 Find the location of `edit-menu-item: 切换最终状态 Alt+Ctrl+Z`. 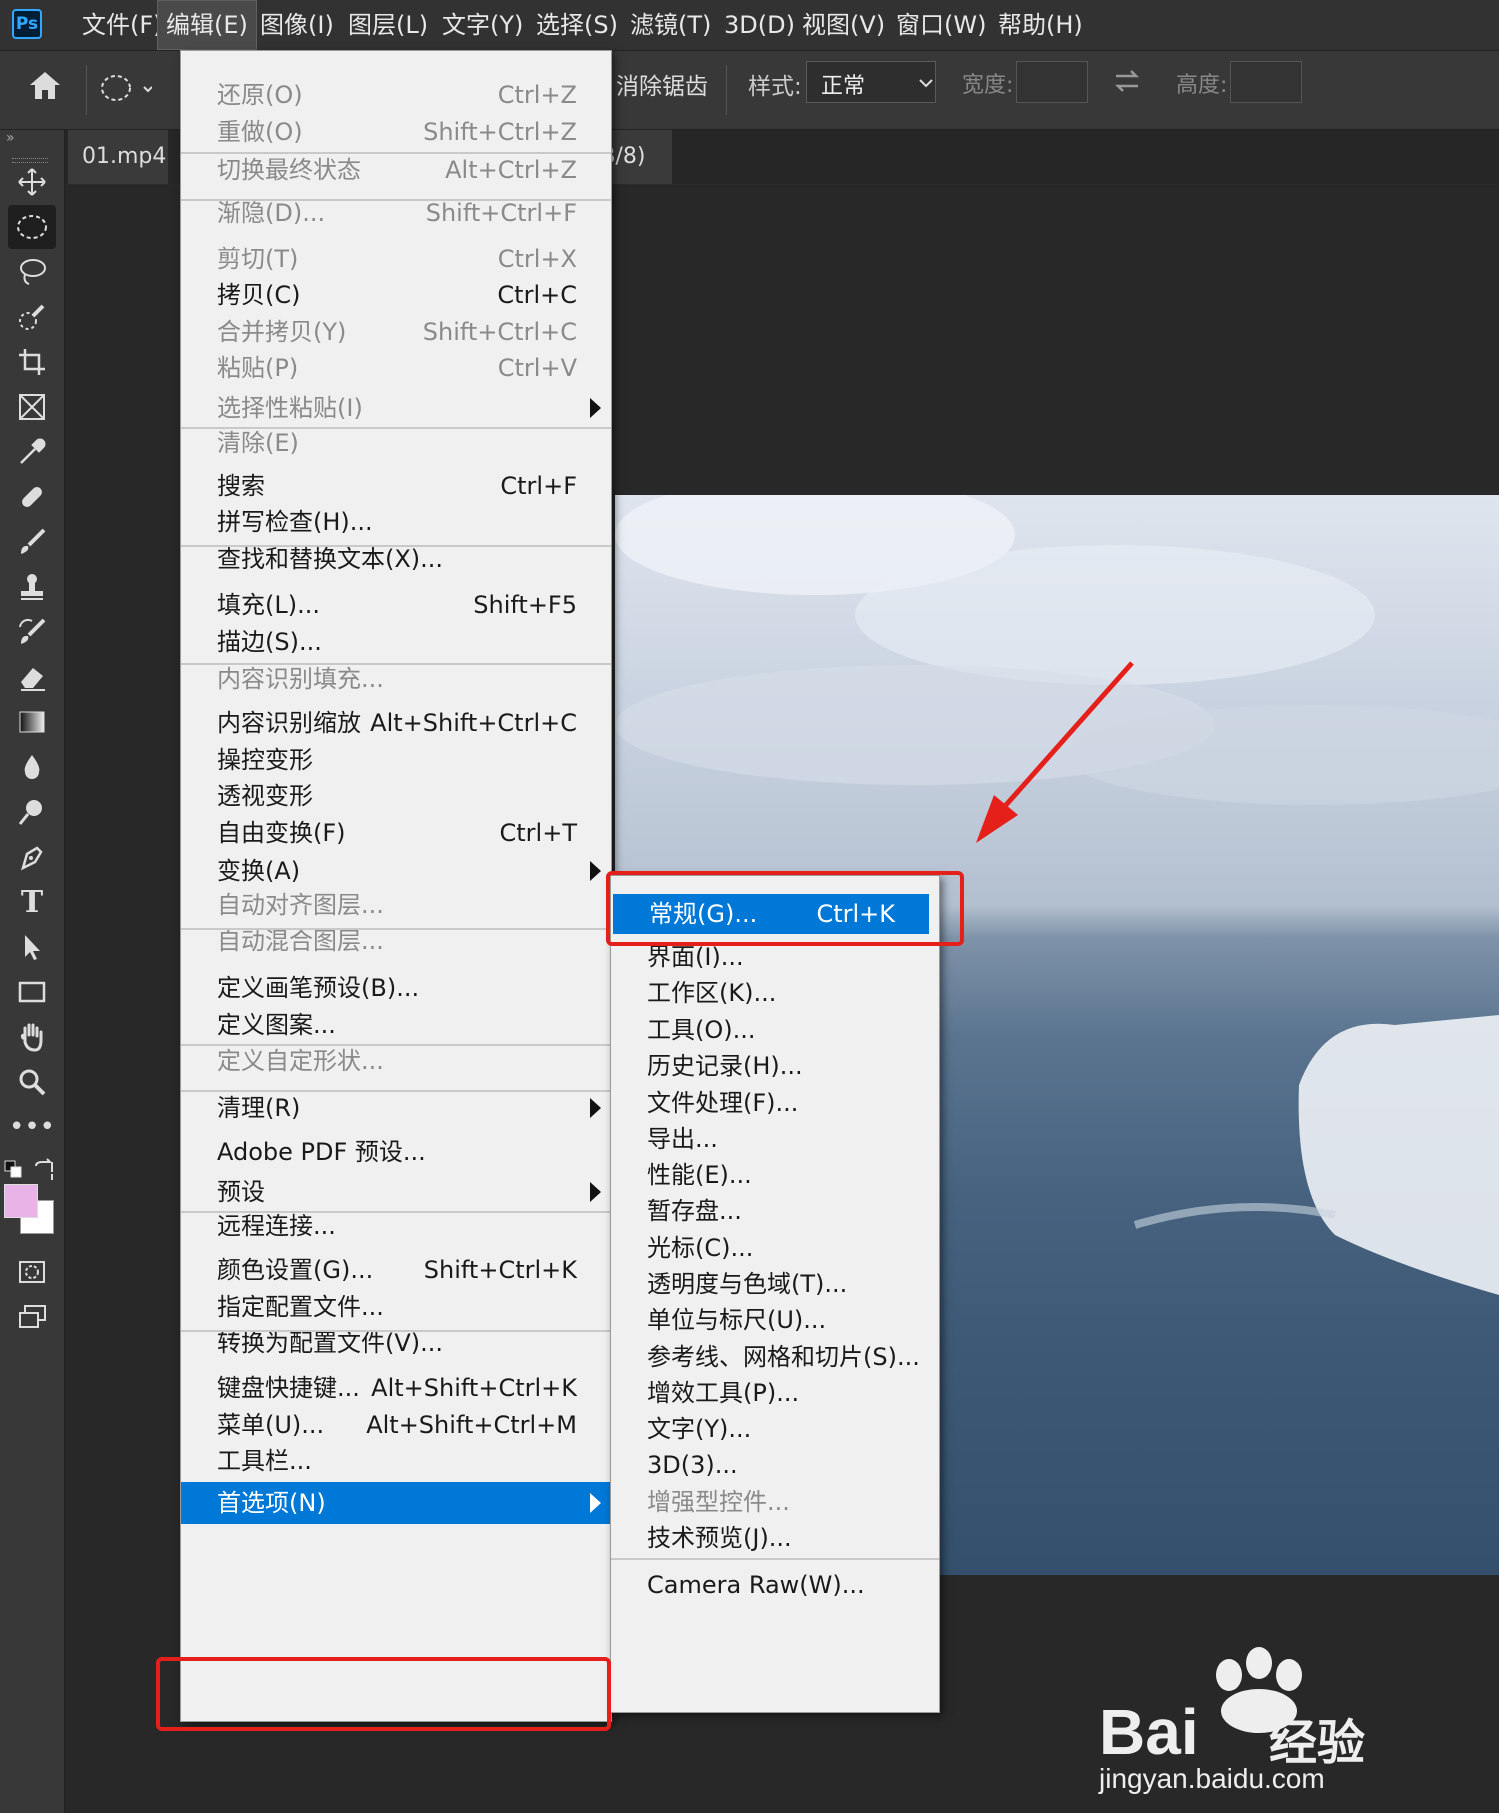

edit-menu-item: 切换最终状态 Alt+Ctrl+Z is located at coordinates (396, 170).